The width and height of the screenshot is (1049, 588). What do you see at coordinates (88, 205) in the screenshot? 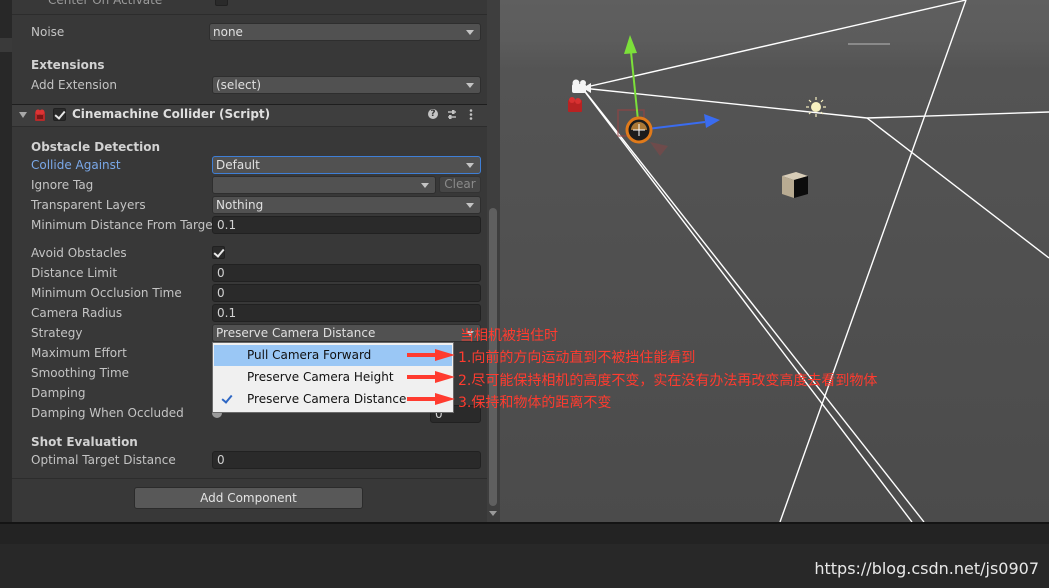
I see `transparent-layers-label: Transparent Layers` at bounding box center [88, 205].